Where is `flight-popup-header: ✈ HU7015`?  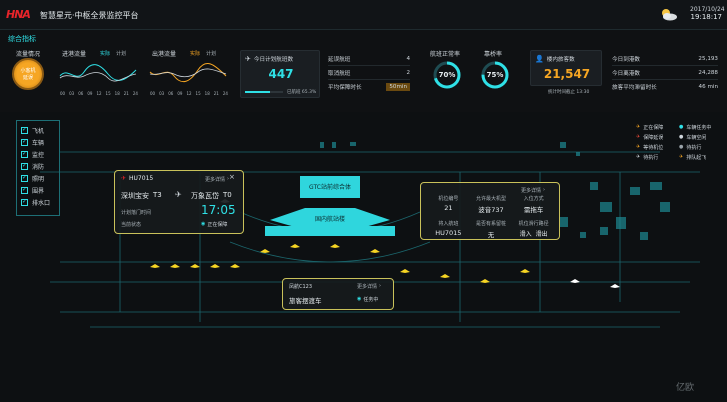
flight-popup-header: ✈ HU7015 is located at coordinates (137, 178).